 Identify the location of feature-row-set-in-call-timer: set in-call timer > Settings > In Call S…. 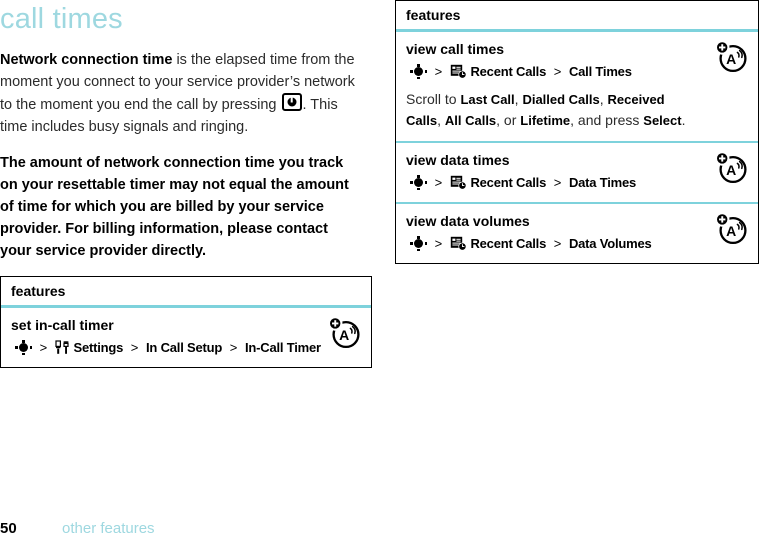
(186, 337).